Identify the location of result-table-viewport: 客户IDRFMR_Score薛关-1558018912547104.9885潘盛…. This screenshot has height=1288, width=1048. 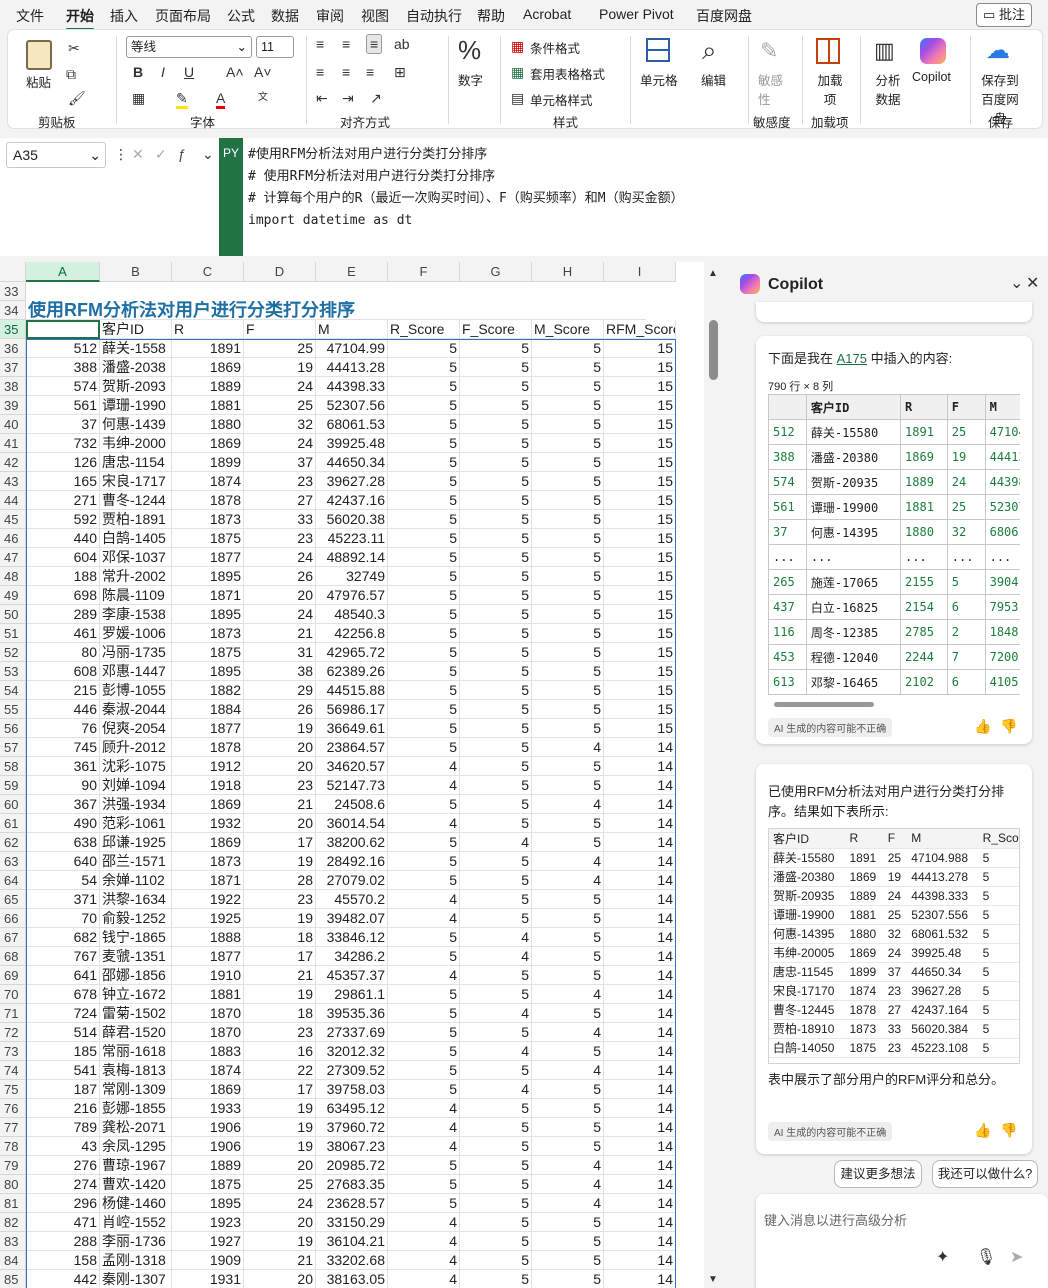
(894, 946).